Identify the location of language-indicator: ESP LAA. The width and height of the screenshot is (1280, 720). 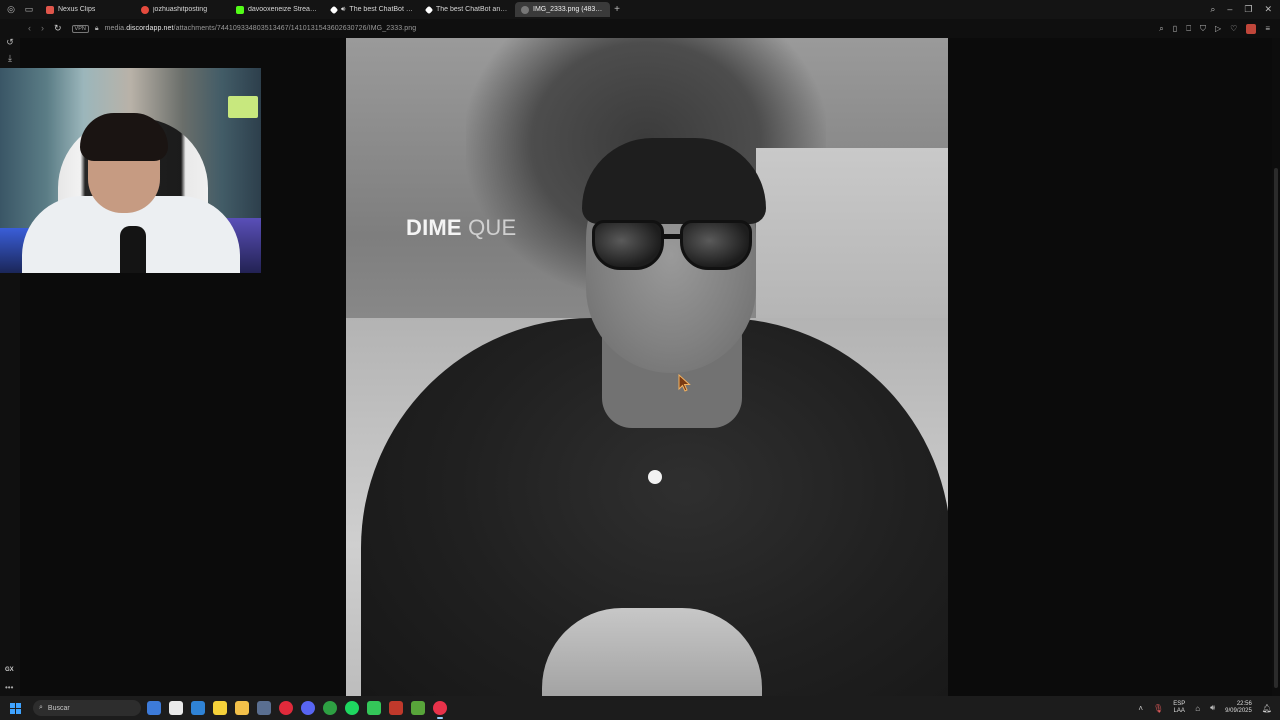
(1179, 708).